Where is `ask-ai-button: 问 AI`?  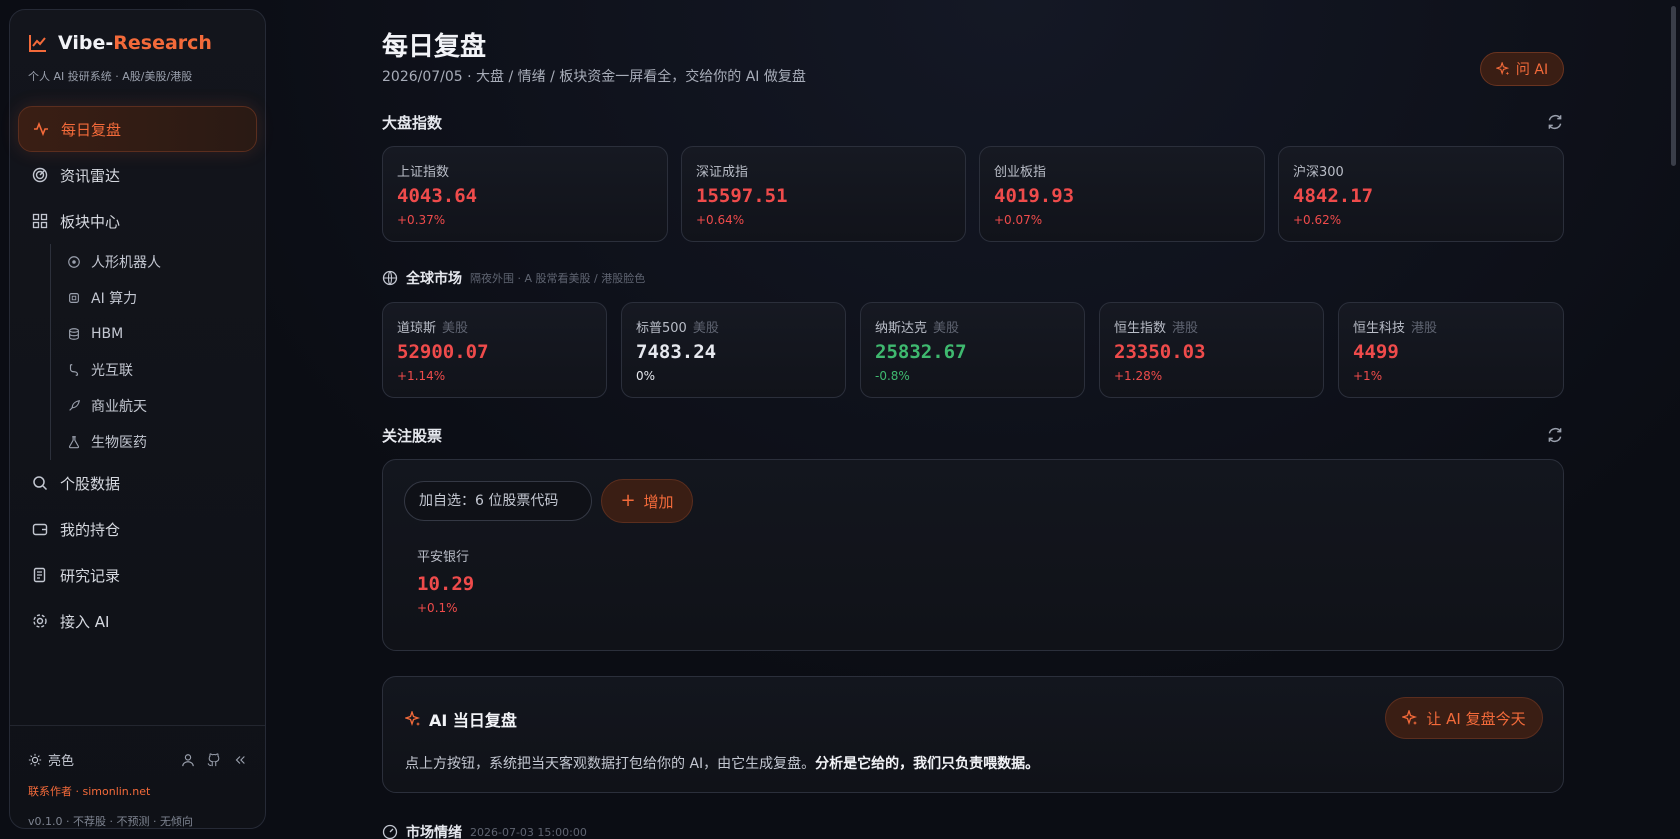
ask-ai-button: 问 AI is located at coordinates (1522, 69).